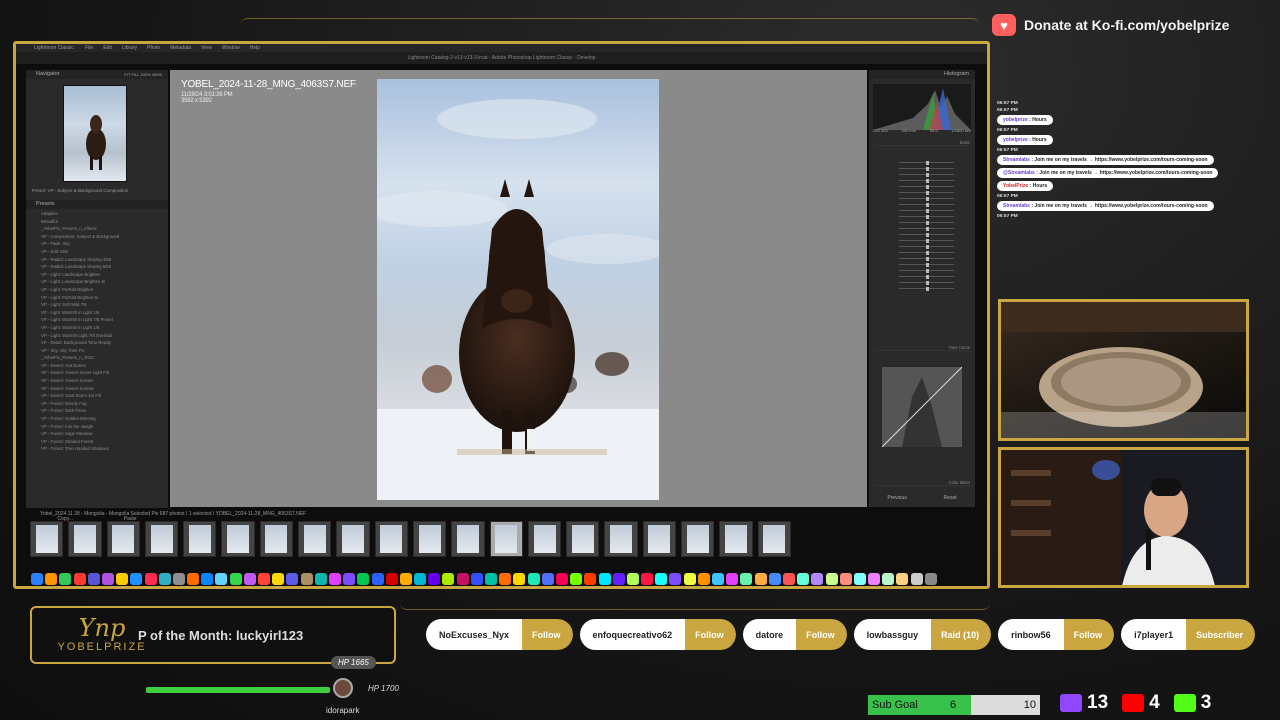 This screenshot has height=720, width=1280. Describe the element at coordinates (97, 343) in the screenshot. I see `preset-item: VP - Detail: Background Tone Ready` at that location.